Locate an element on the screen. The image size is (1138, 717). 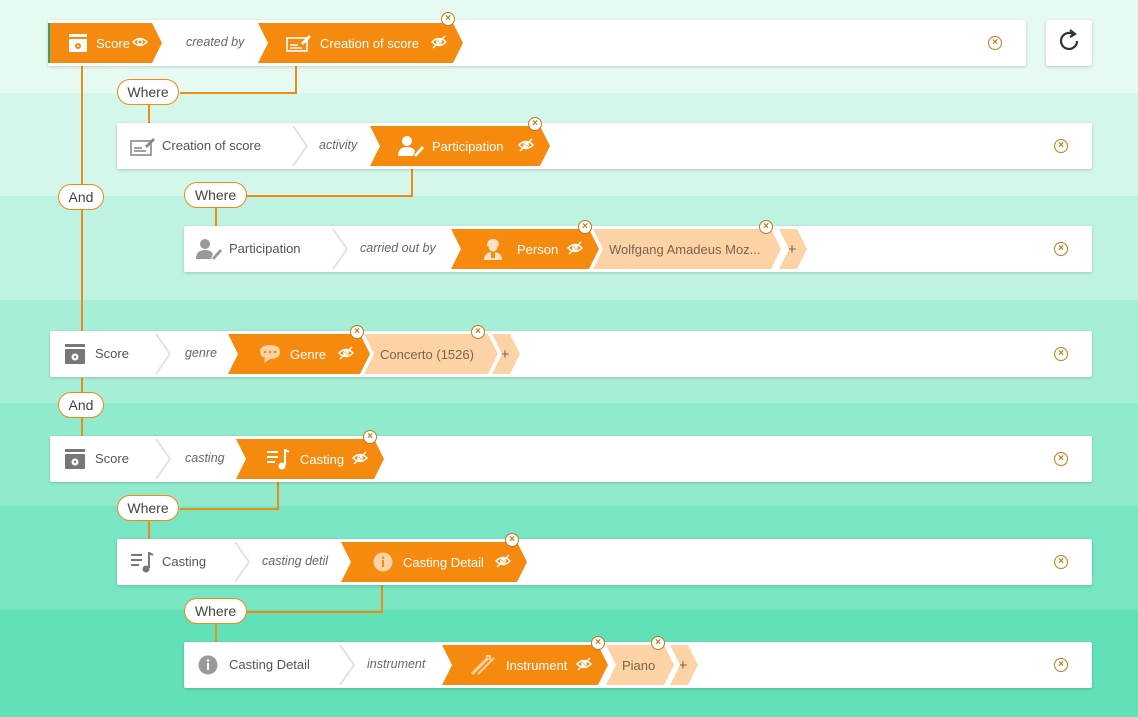
object-chip-creation: Creation of score is located at coordinates (360, 43).